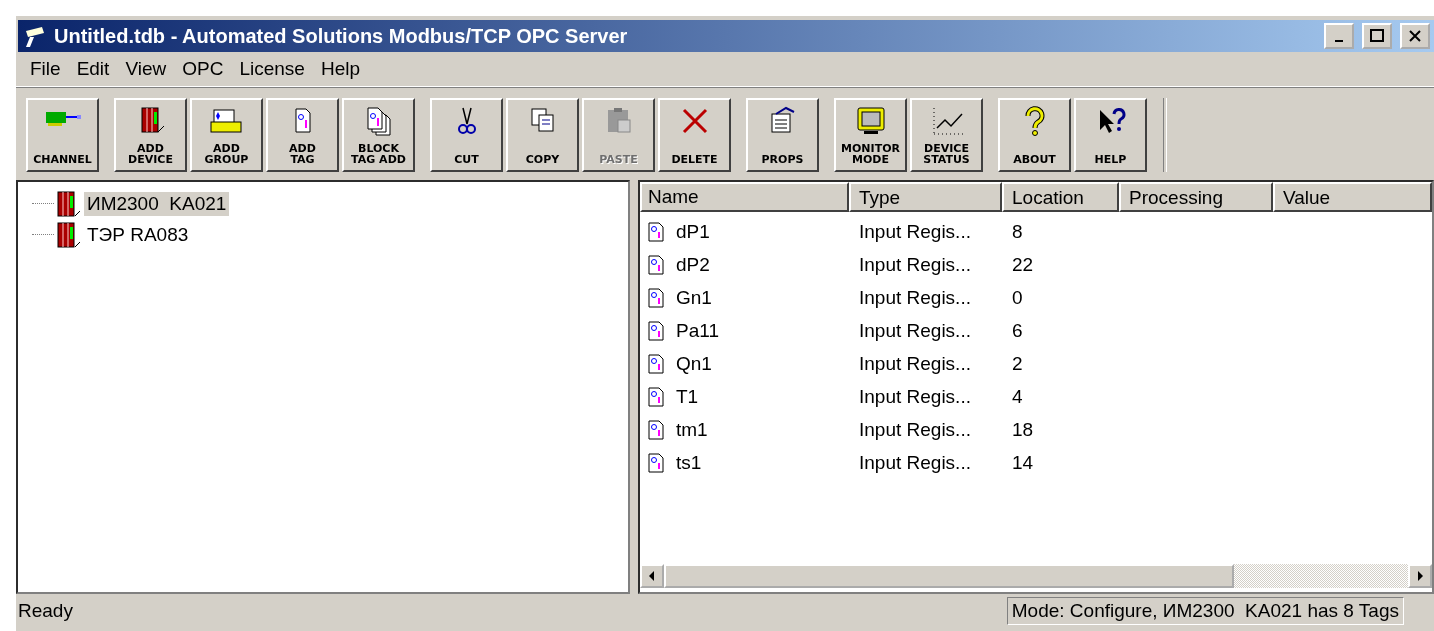 The height and width of the screenshot is (631, 1434). Describe the element at coordinates (925, 197) in the screenshot. I see `column-header: Type` at that location.